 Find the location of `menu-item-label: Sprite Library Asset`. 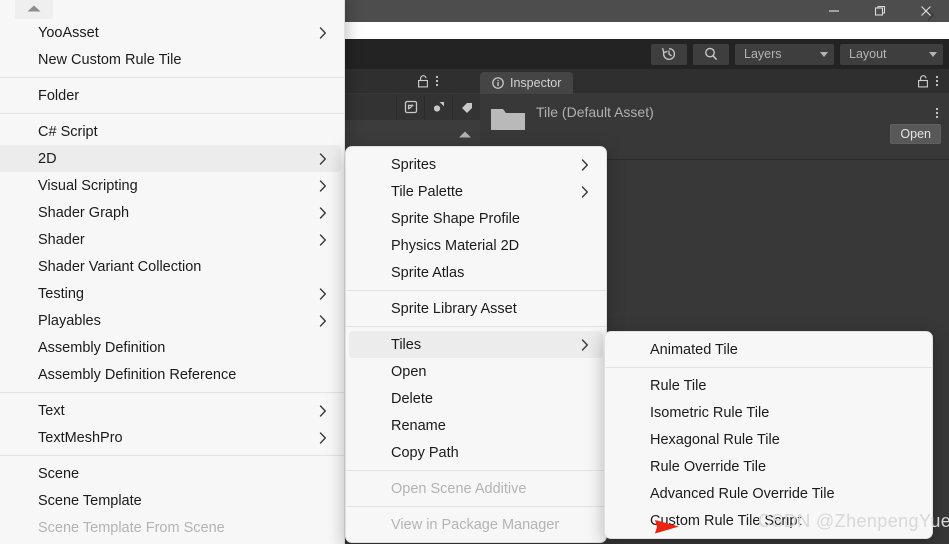

menu-item-label: Sprite Library Asset is located at coordinates (454, 308).